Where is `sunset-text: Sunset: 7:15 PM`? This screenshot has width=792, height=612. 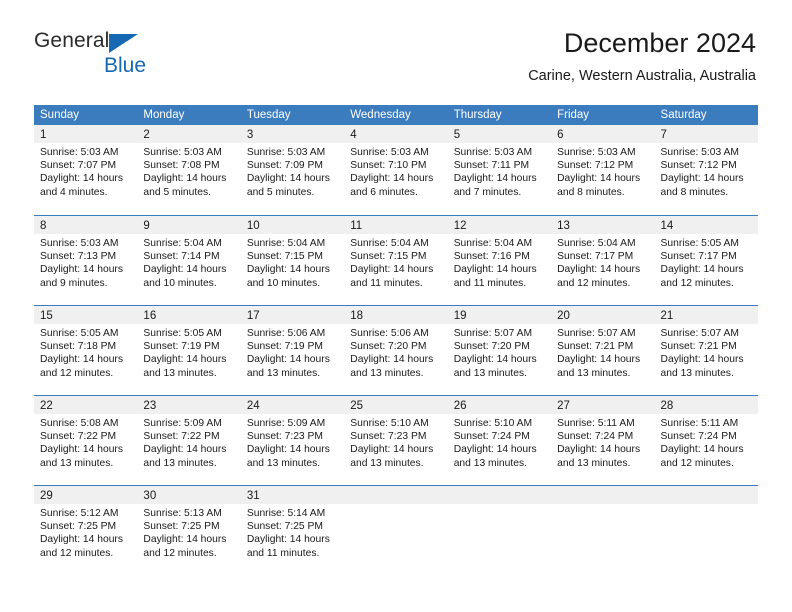 sunset-text: Sunset: 7:15 PM is located at coordinates (388, 257).